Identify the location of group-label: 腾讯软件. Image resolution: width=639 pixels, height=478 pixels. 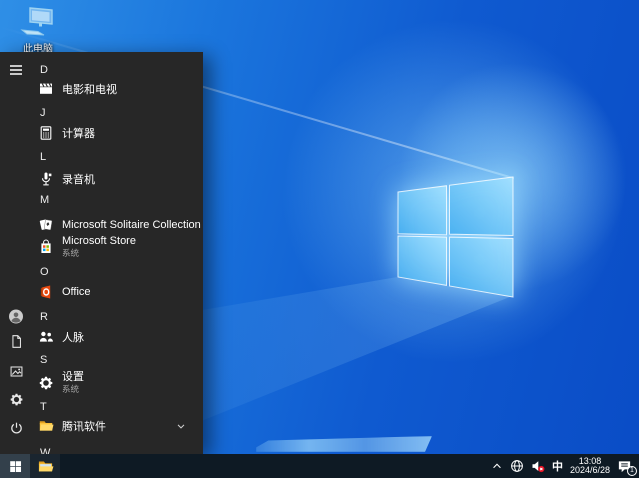
(84, 427).